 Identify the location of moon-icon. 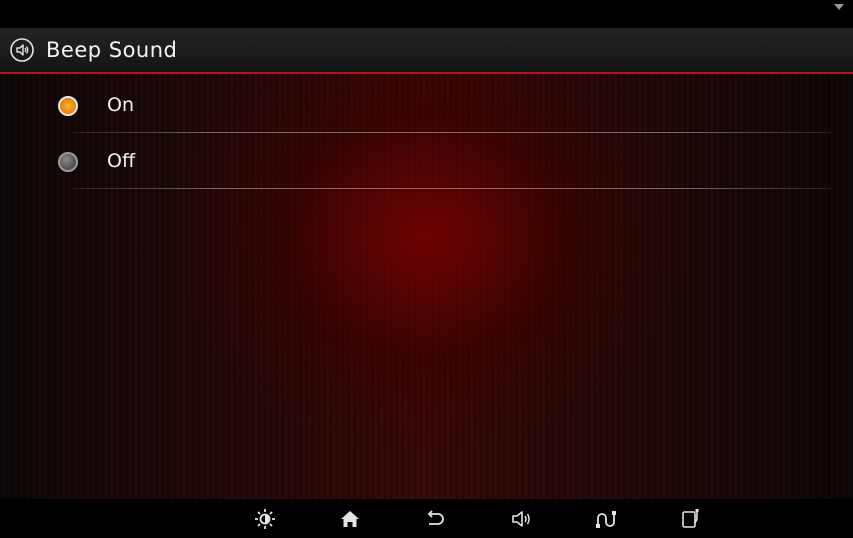
(178, 519).